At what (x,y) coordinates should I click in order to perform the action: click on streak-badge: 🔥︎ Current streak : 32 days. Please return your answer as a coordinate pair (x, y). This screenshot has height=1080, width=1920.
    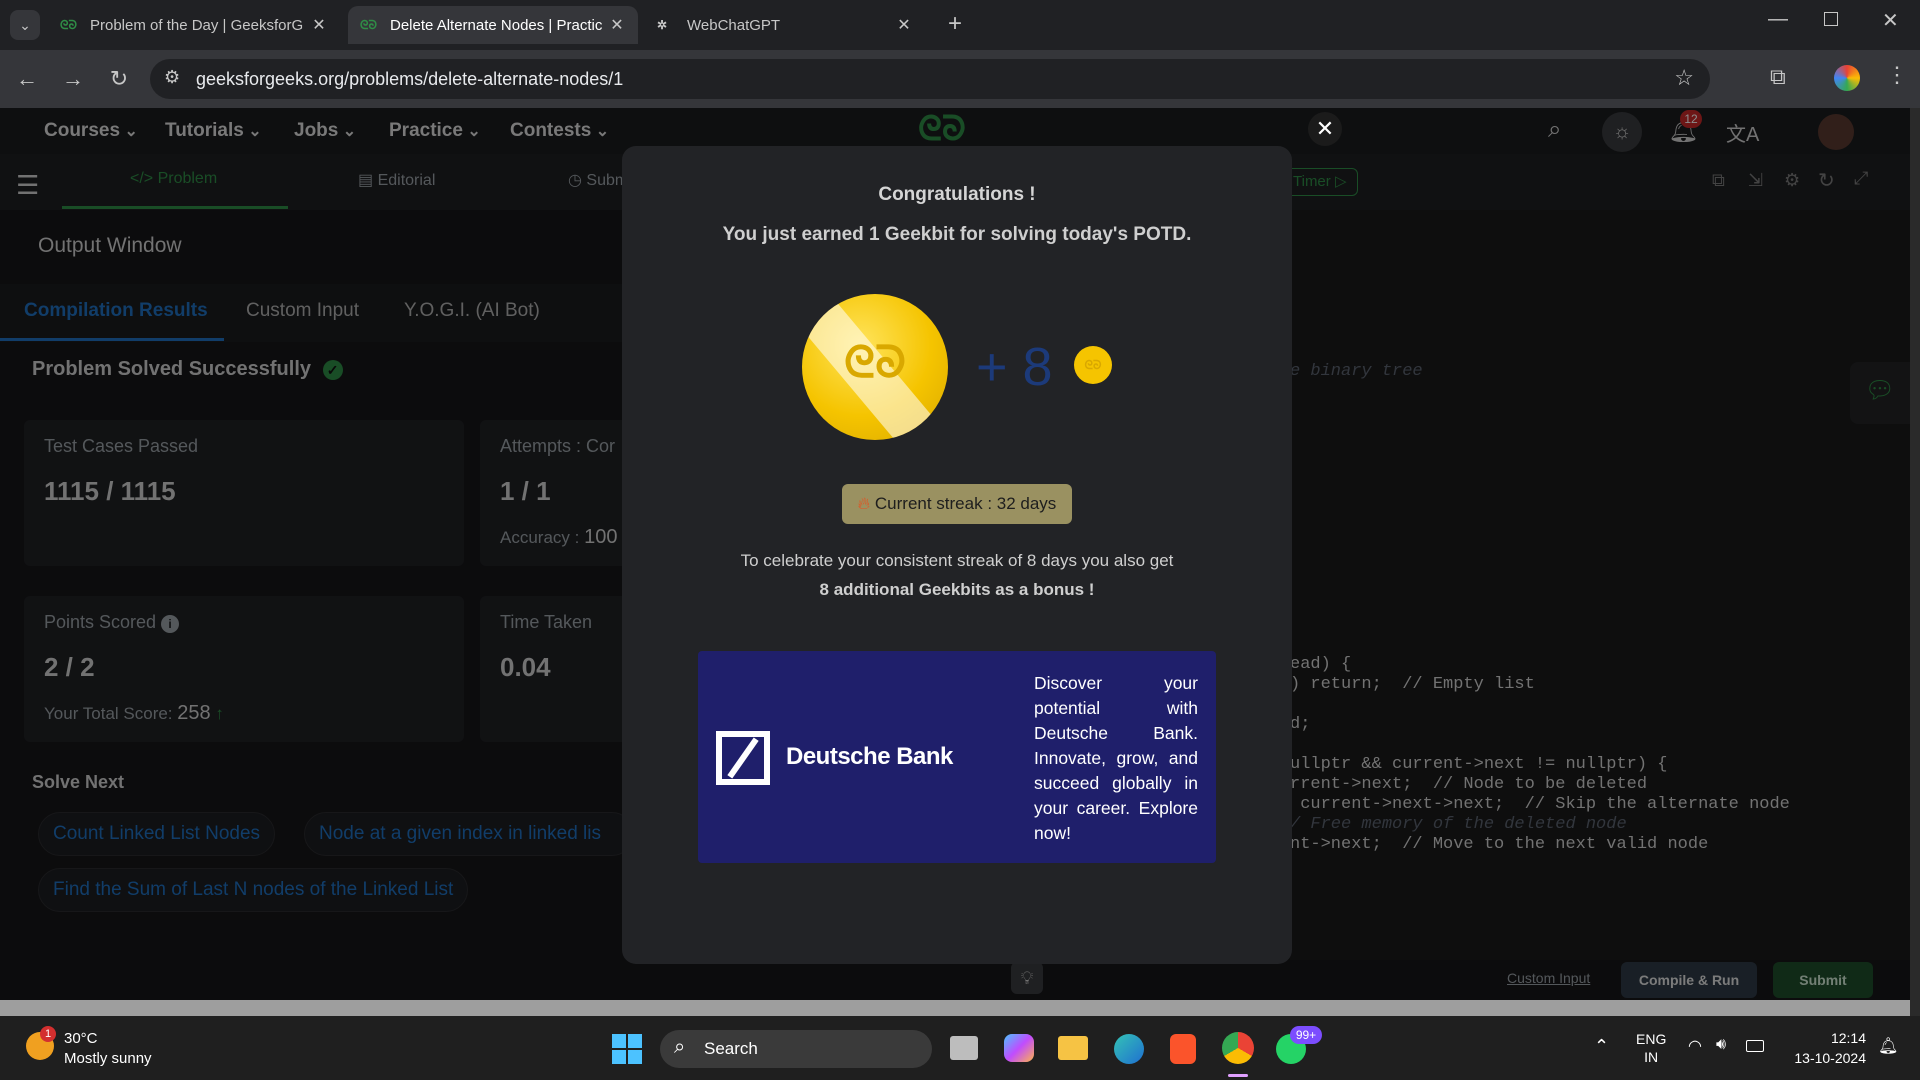
    Looking at the image, I should click on (957, 504).